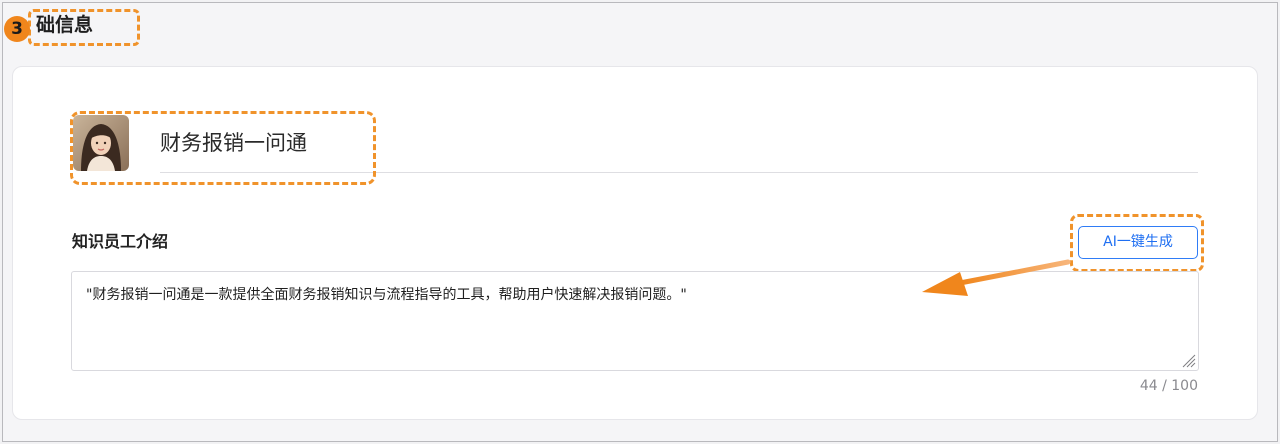 This screenshot has width=1280, height=444. What do you see at coordinates (1188, 360) in the screenshot?
I see `resize-handle-icon` at bounding box center [1188, 360].